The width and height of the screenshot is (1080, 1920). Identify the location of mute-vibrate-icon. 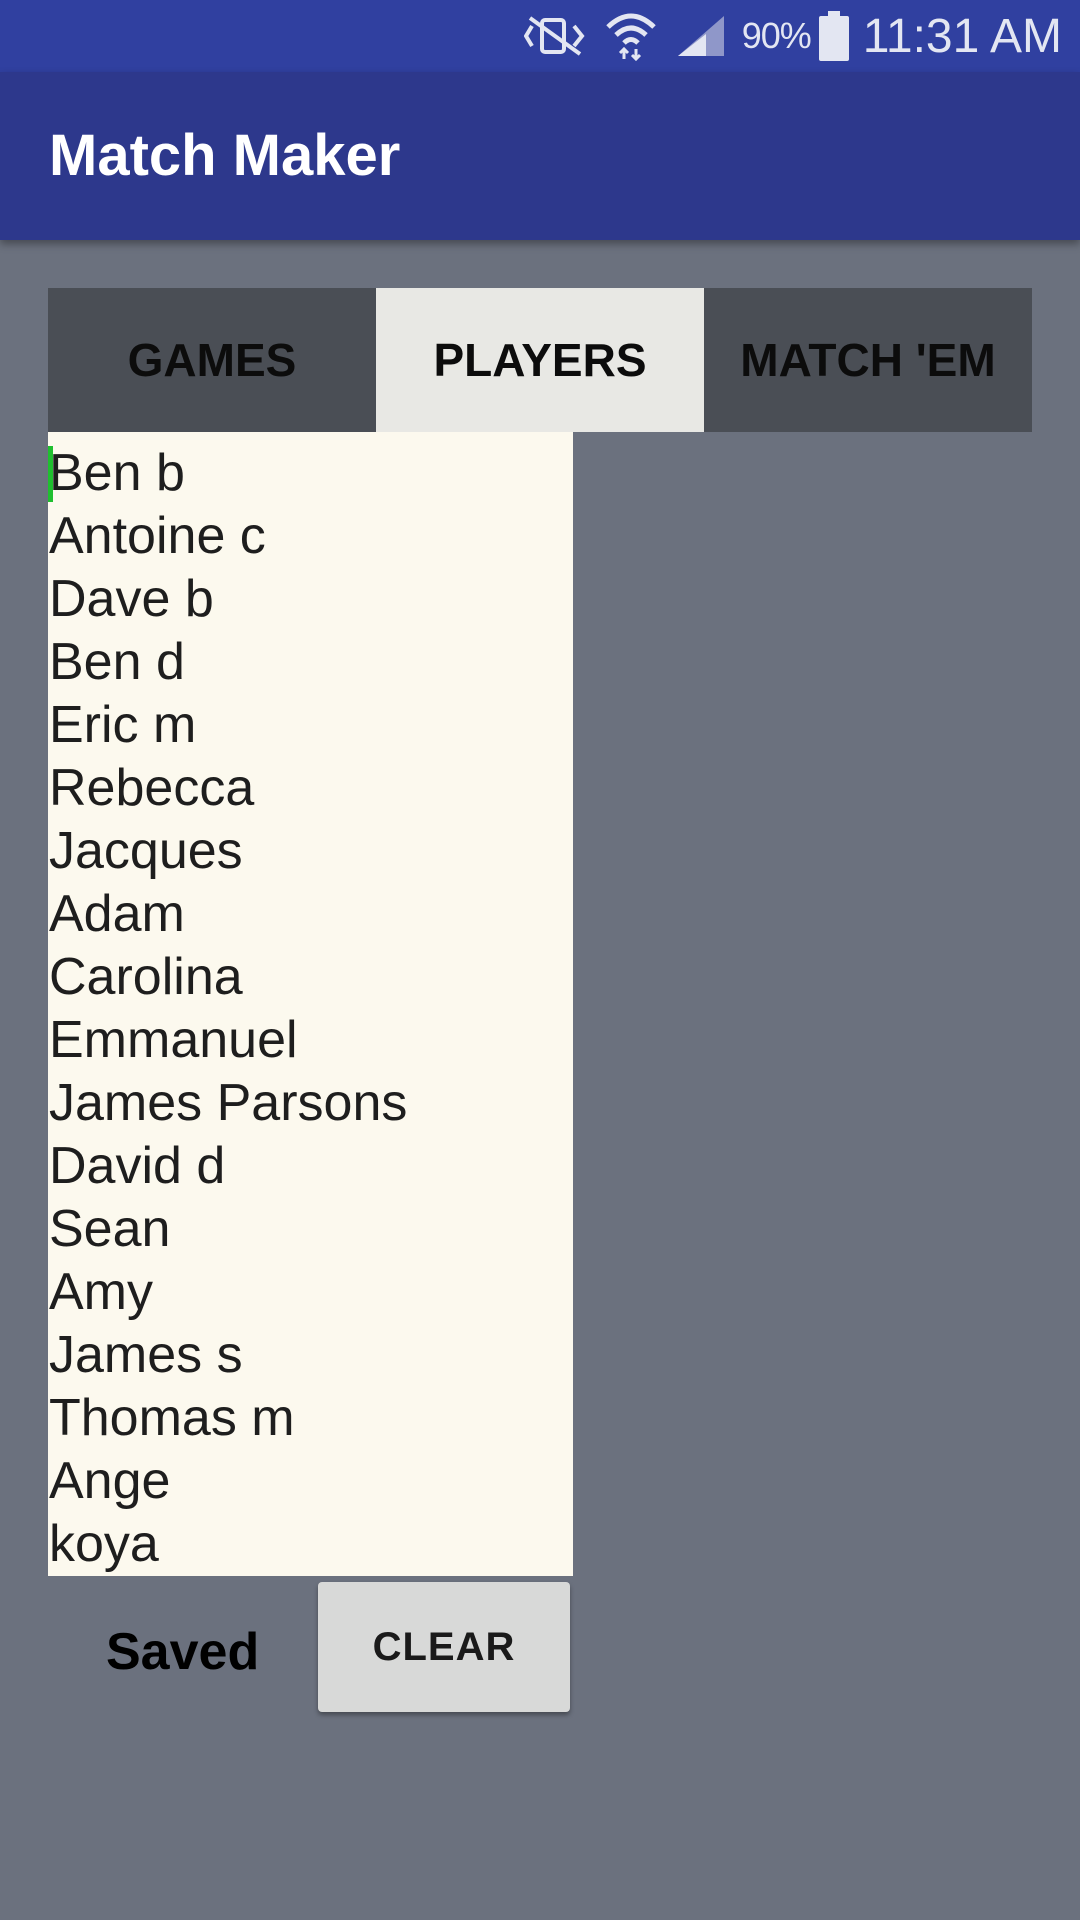
(554, 36).